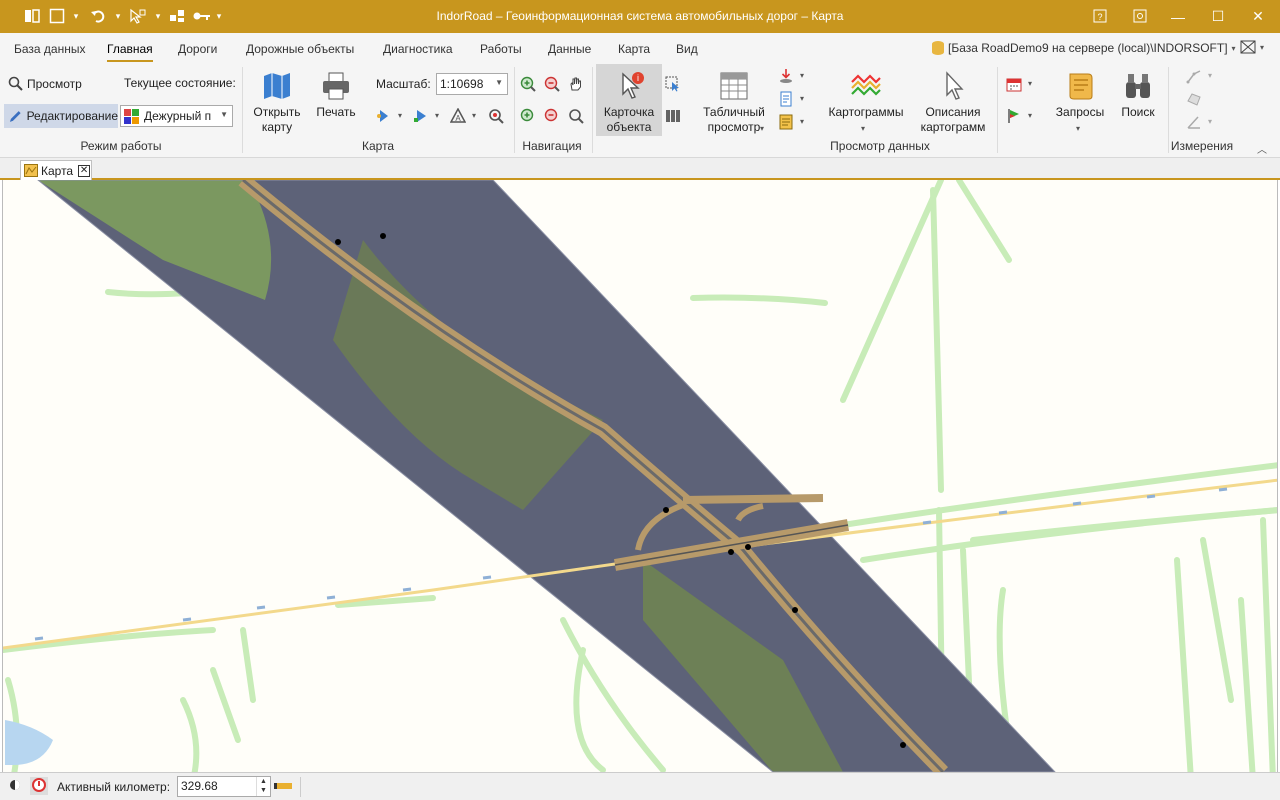  I want to click on queries-button: Запросы, so click(1080, 95).